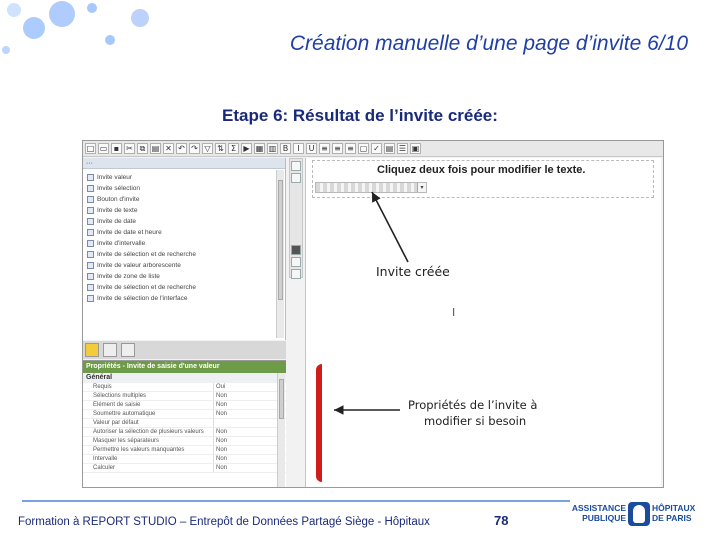 This screenshot has width=720, height=540. Describe the element at coordinates (180, 265) in the screenshot. I see `list-item: Invite de valeur arborescente` at that location.